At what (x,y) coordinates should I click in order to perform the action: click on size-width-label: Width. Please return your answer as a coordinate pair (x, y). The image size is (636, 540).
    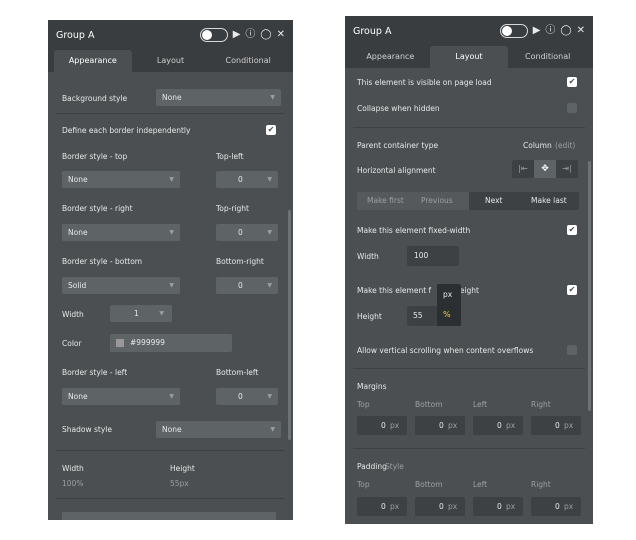
    Looking at the image, I should click on (73, 468).